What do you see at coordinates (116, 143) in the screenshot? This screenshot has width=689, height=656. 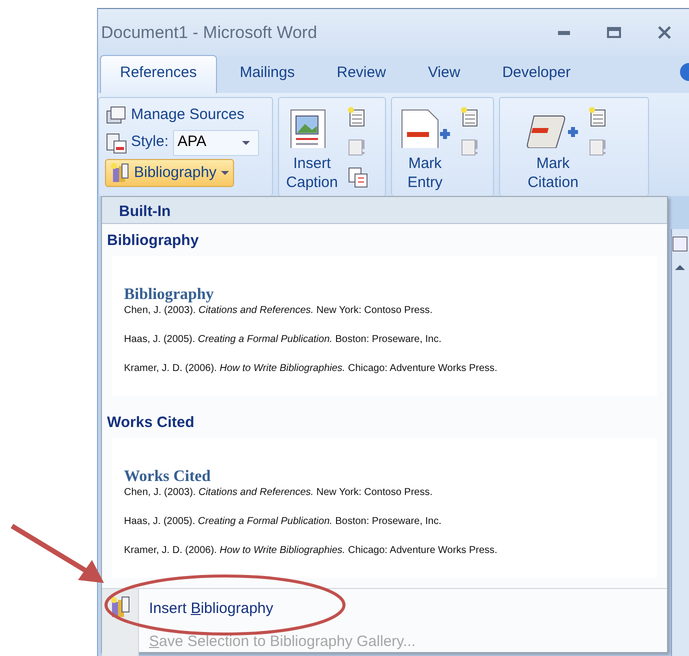 I see `style-icon` at bounding box center [116, 143].